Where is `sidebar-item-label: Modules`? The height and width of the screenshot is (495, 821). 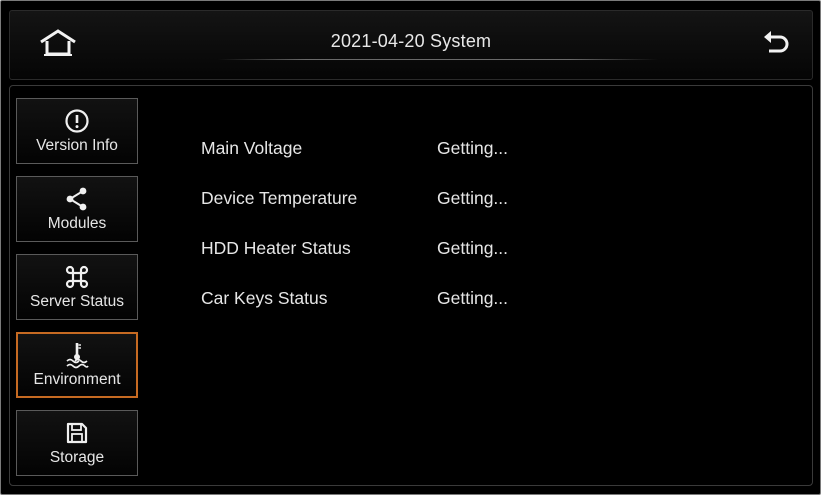 sidebar-item-label: Modules is located at coordinates (77, 223).